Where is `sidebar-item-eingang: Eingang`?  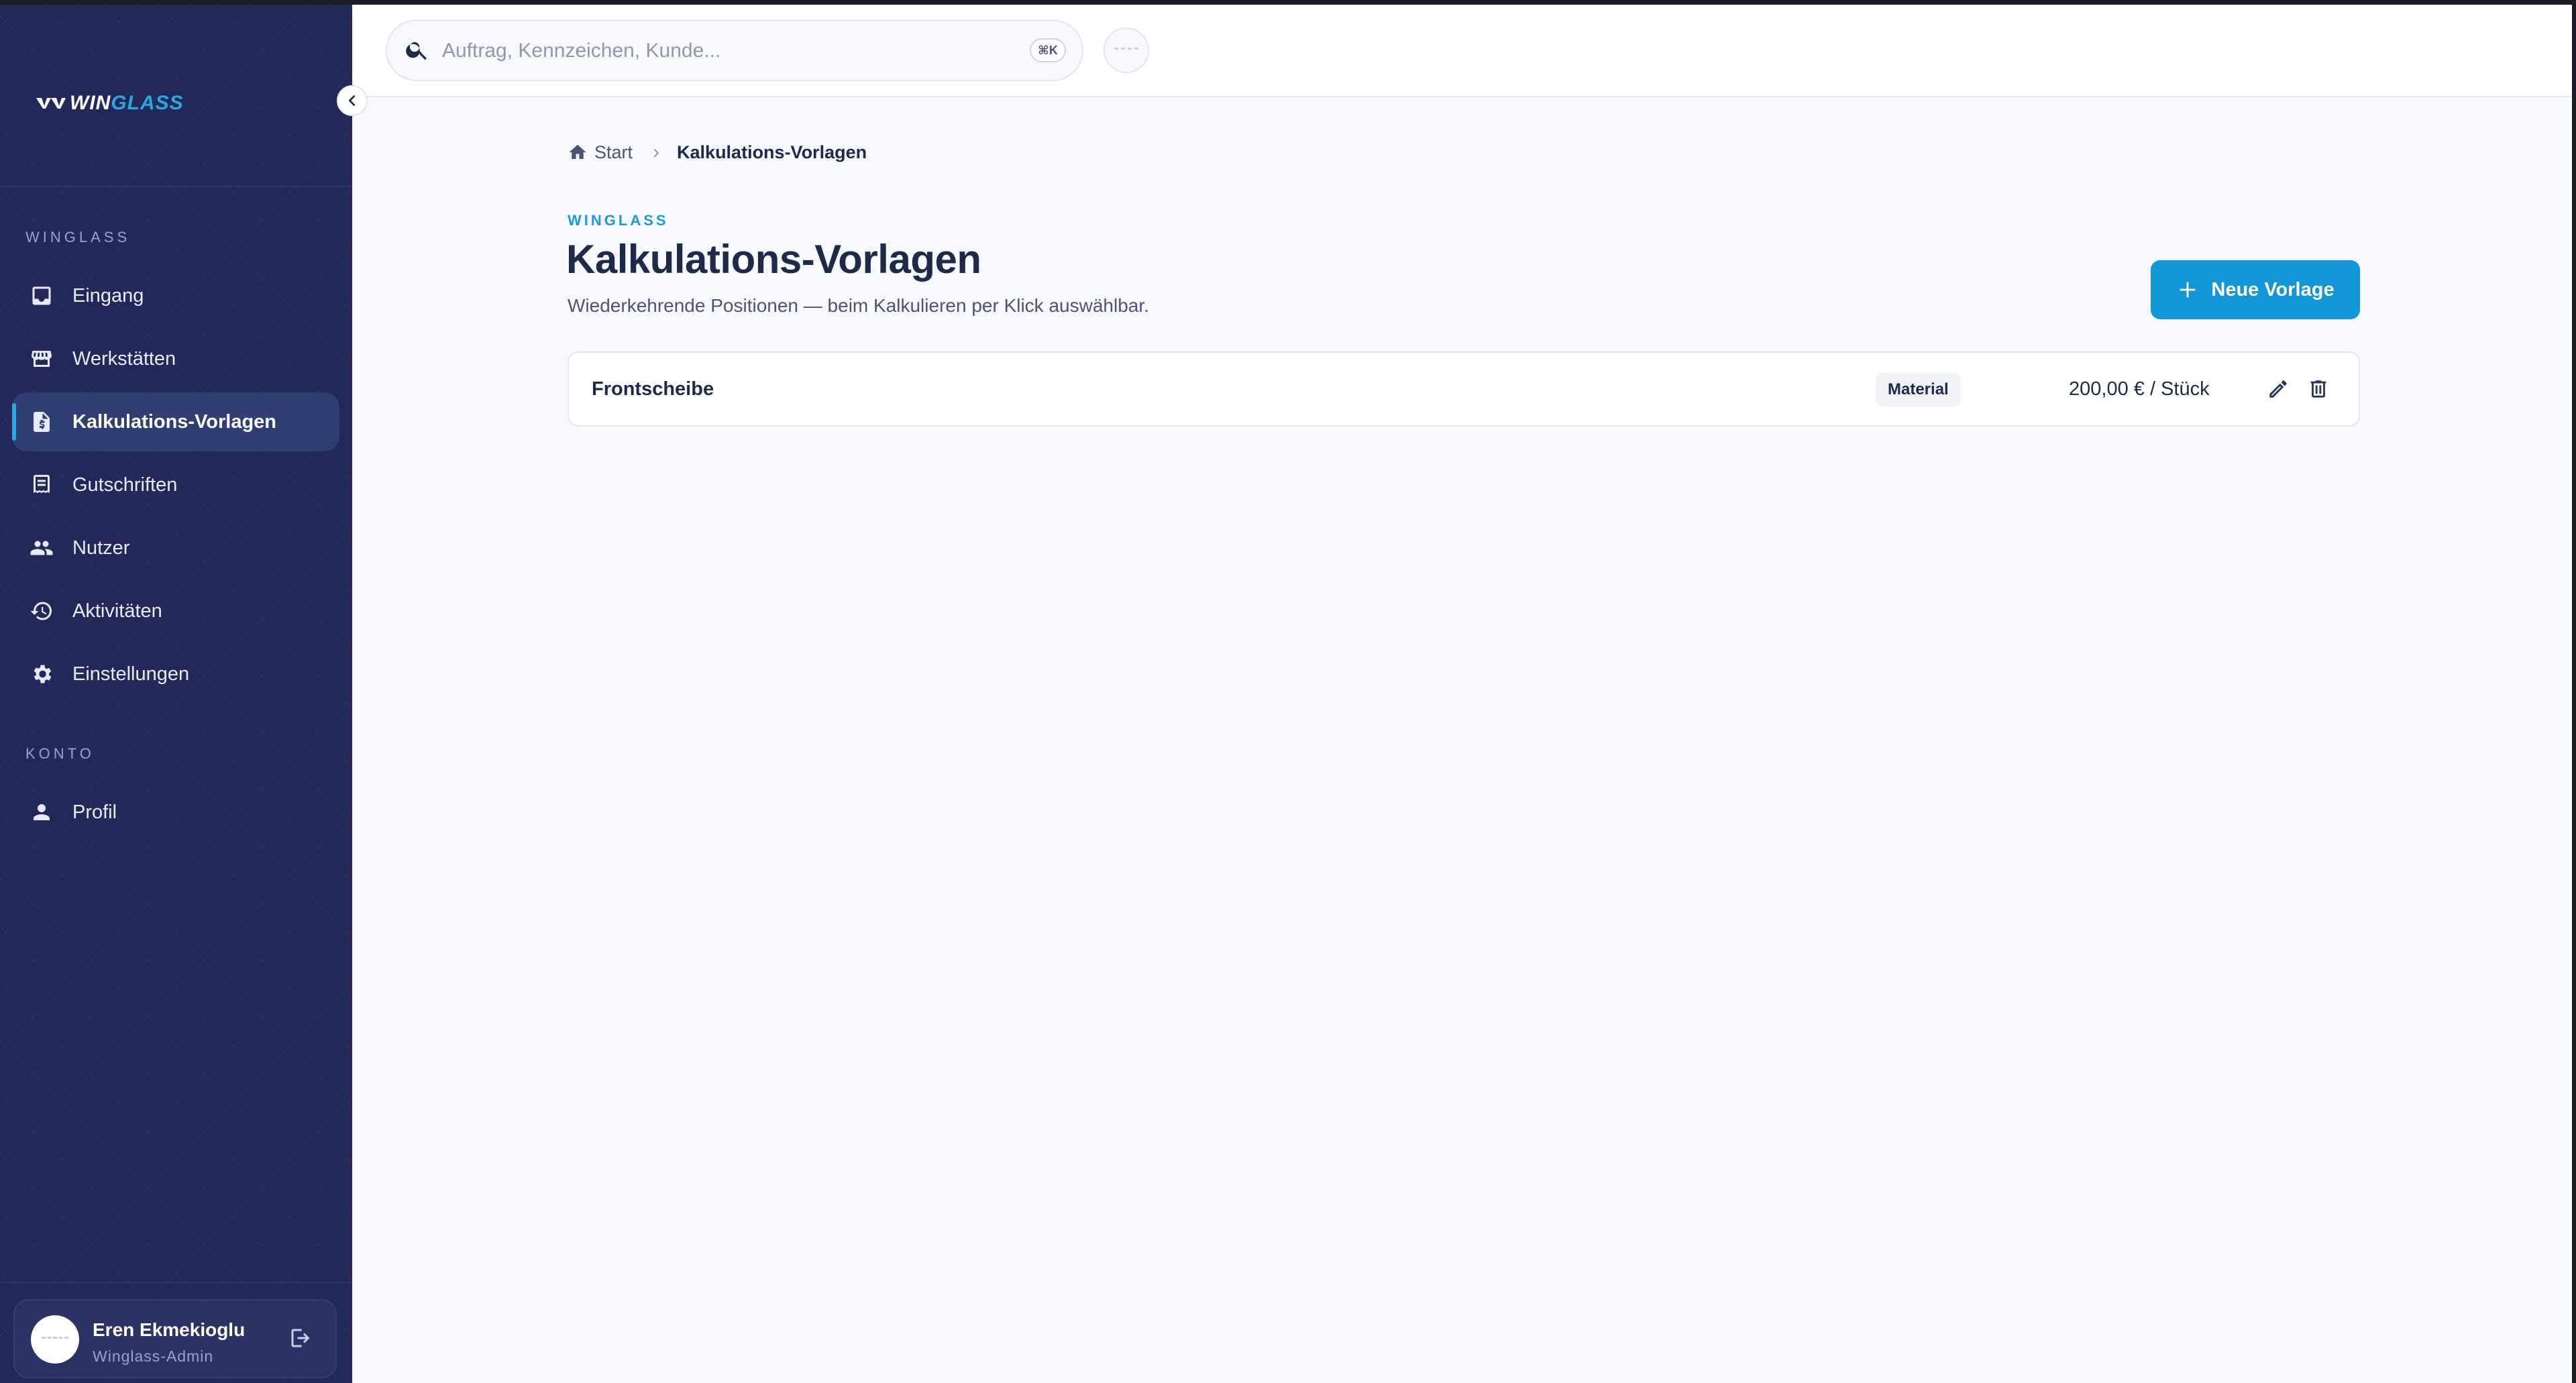 sidebar-item-eingang: Eingang is located at coordinates (175, 295).